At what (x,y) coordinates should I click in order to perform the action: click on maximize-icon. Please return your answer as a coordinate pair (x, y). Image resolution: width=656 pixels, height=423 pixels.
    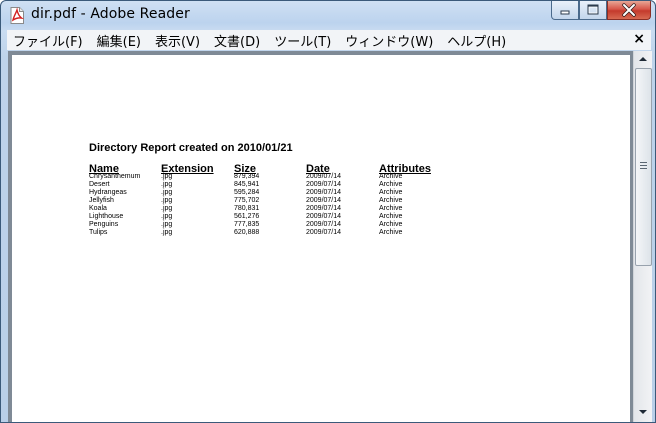
    Looking at the image, I should click on (593, 9).